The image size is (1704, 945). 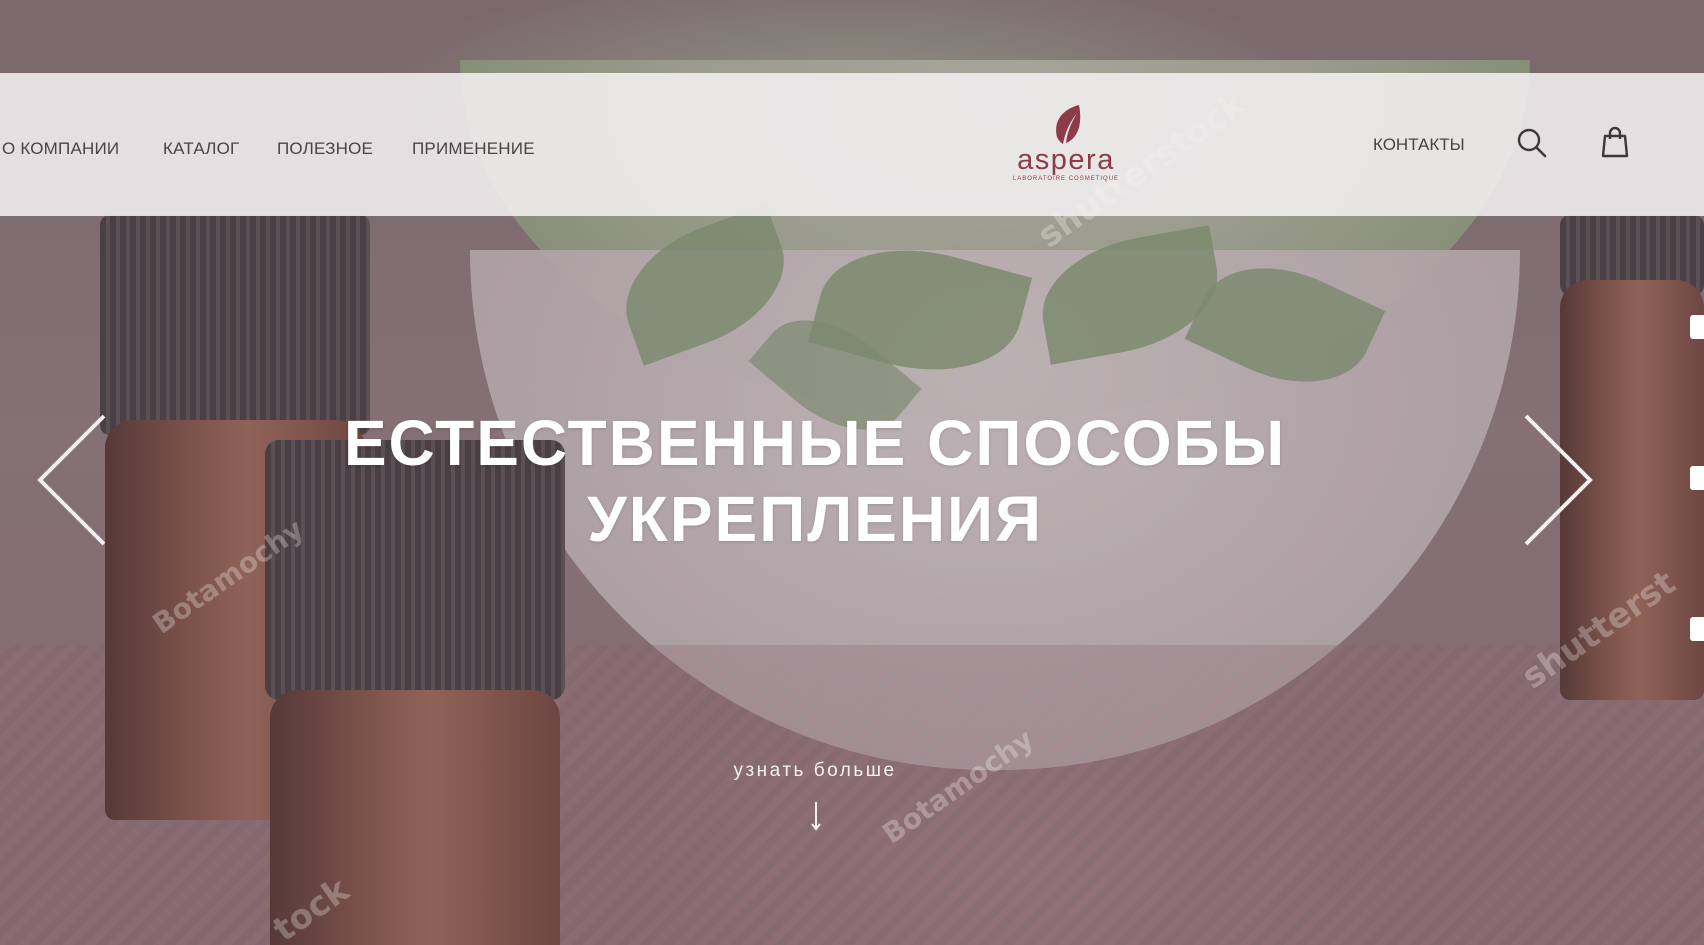 What do you see at coordinates (815, 443) in the screenshot?
I see `hero-headline-line-1: ЕСТЕСТВЕННЫЕ СПОСОБЫ` at bounding box center [815, 443].